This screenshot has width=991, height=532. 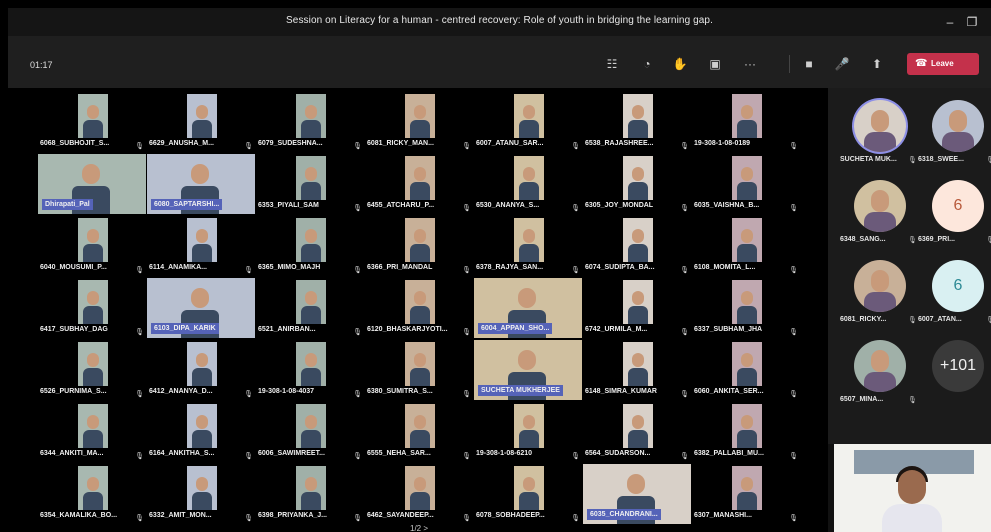 I want to click on participant-tile: 6074_SUDIPTA_BA... 🎙, so click(x=637, y=246).